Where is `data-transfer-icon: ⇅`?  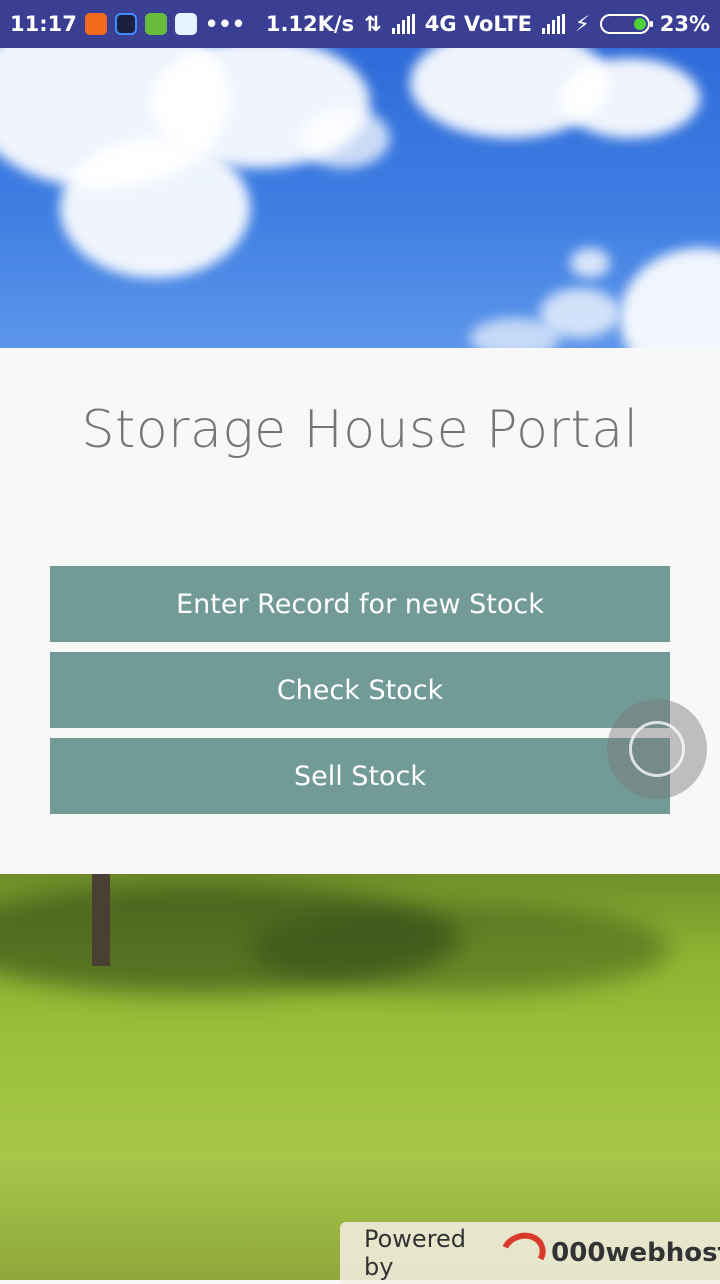
data-transfer-icon: ⇅ is located at coordinates (373, 24).